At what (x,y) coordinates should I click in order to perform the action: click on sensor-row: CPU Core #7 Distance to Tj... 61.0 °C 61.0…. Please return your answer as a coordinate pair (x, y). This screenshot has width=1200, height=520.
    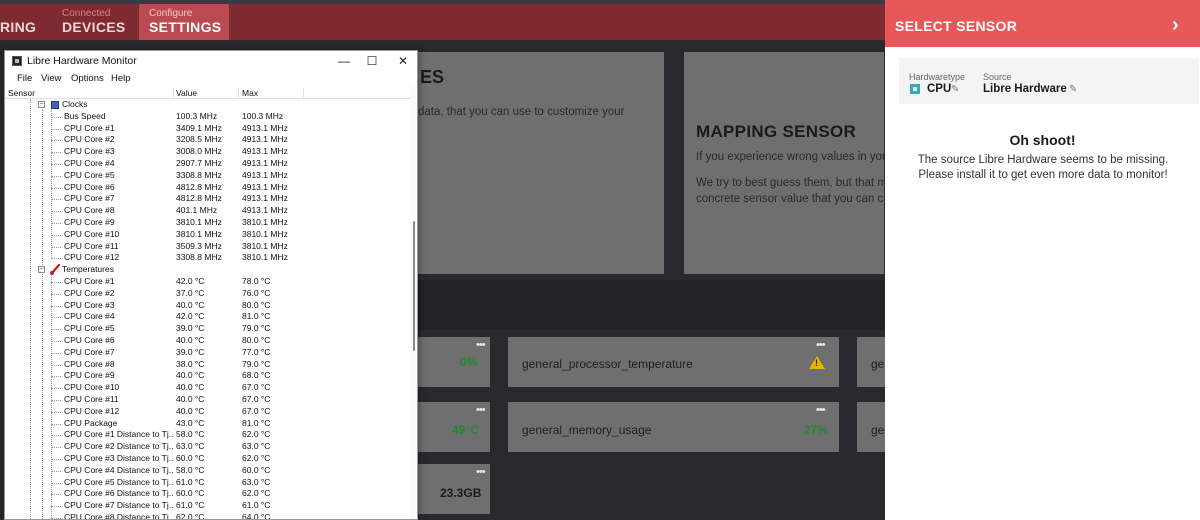
    Looking at the image, I should click on (207, 506).